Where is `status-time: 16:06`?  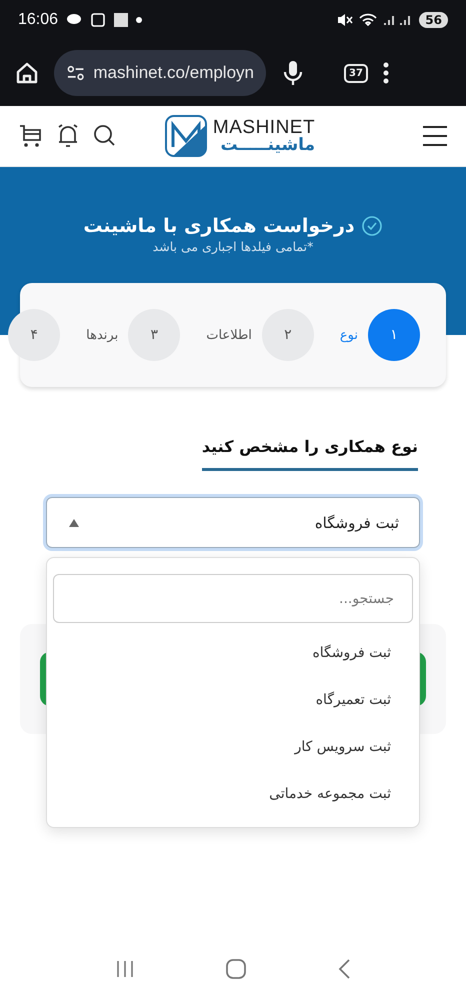 status-time: 16:06 is located at coordinates (38, 20).